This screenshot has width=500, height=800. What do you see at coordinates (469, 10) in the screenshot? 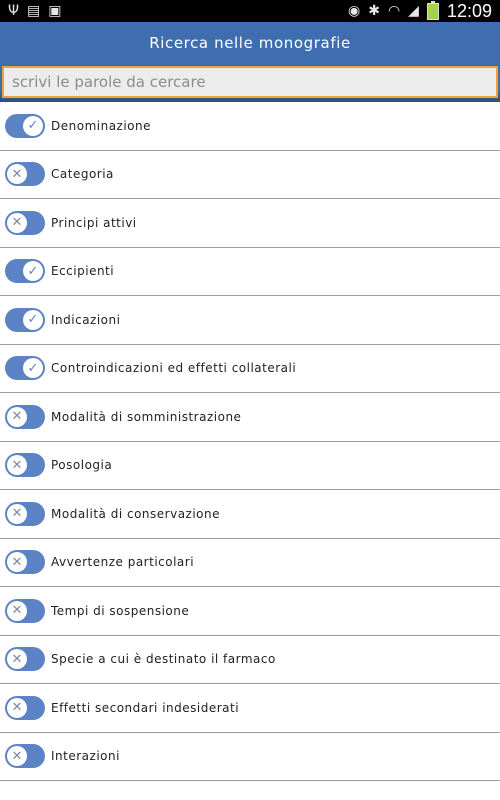
I see `clock: 12:09` at bounding box center [469, 10].